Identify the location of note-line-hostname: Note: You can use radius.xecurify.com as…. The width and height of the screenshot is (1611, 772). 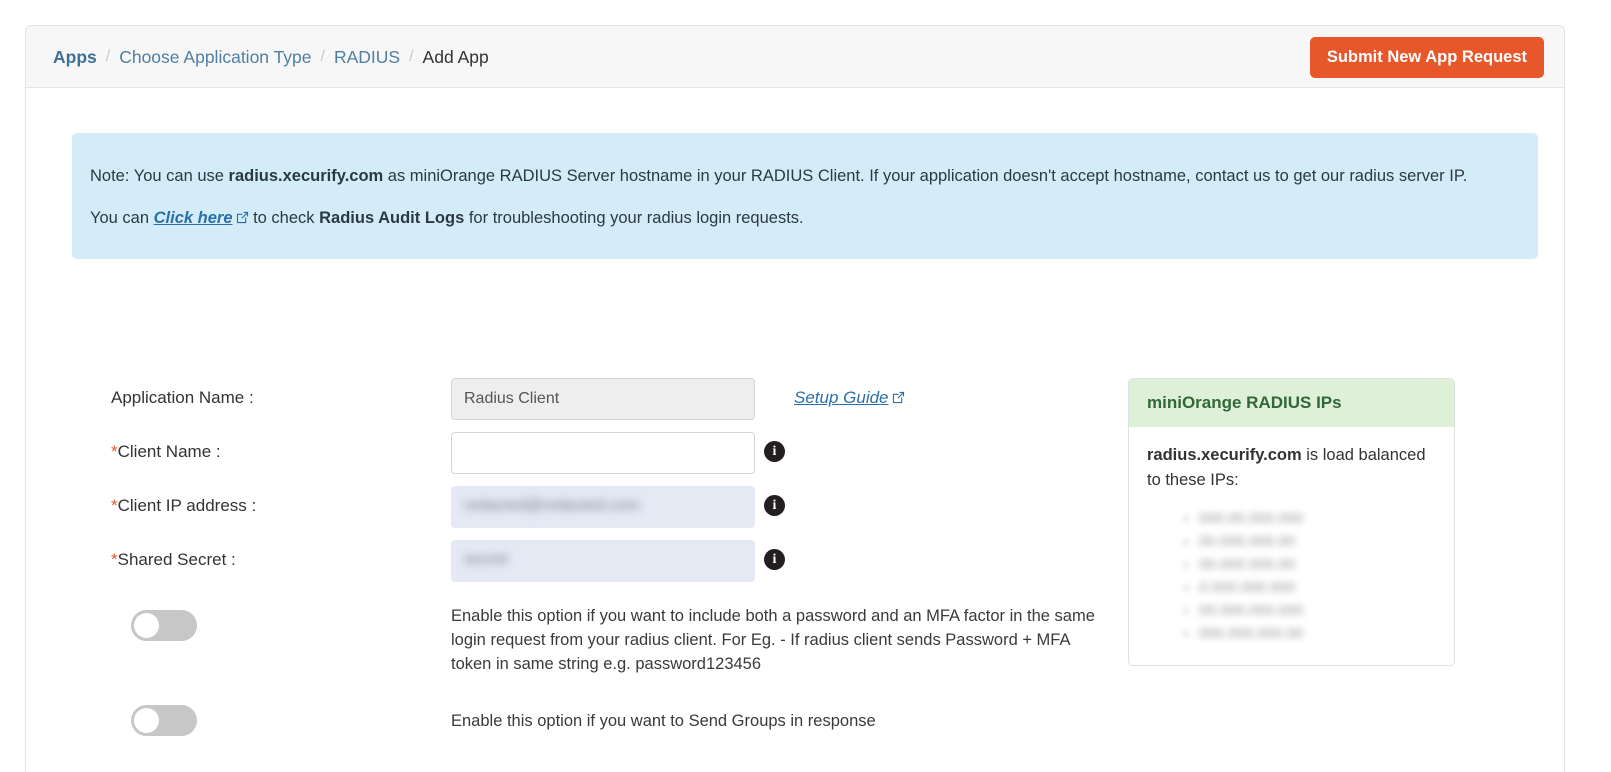
(805, 176).